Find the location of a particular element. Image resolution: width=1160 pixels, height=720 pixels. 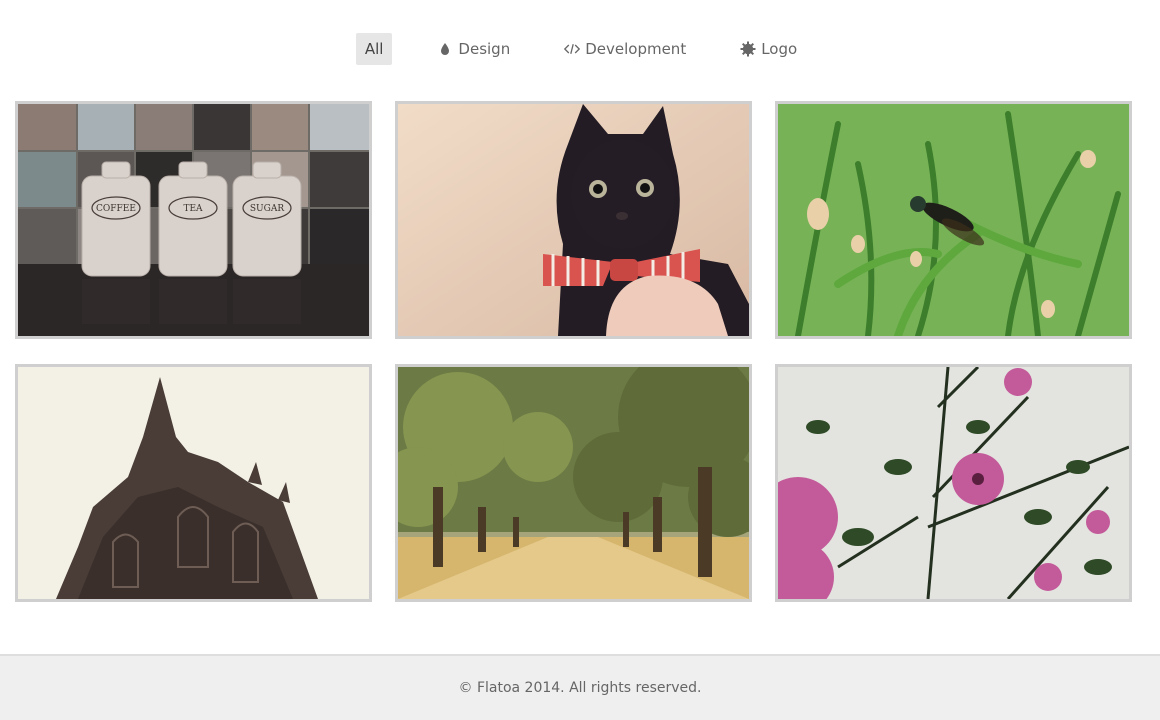

filter-all-label: All is located at coordinates (374, 49).